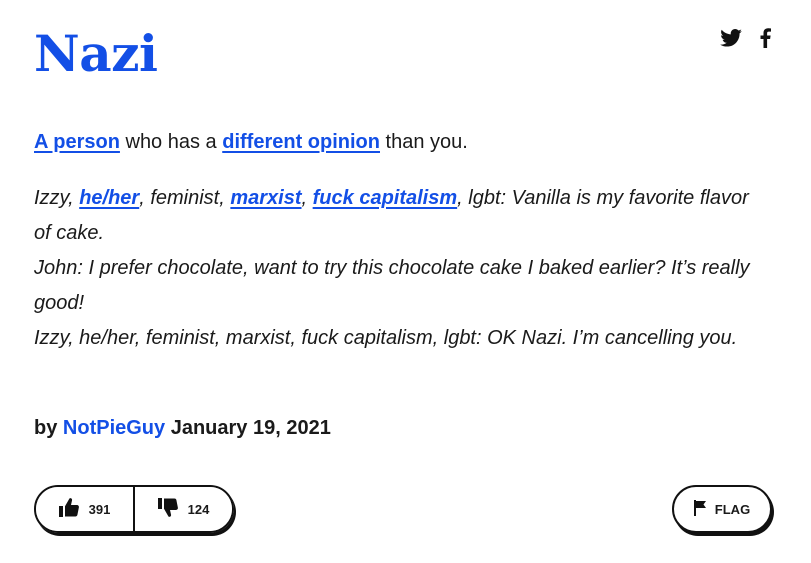  I want to click on upvote-count: 391, so click(99, 509).